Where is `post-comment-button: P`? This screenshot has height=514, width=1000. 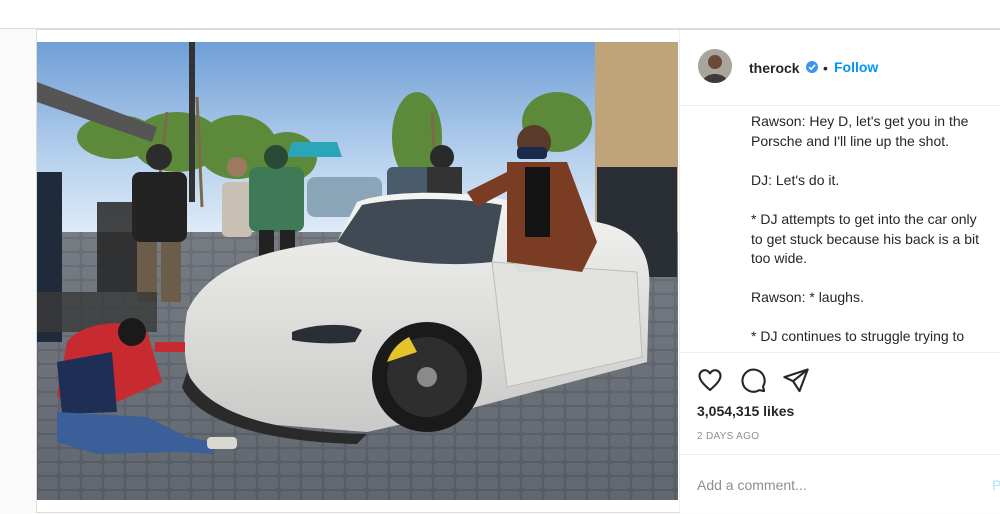 post-comment-button: P is located at coordinates (996, 485).